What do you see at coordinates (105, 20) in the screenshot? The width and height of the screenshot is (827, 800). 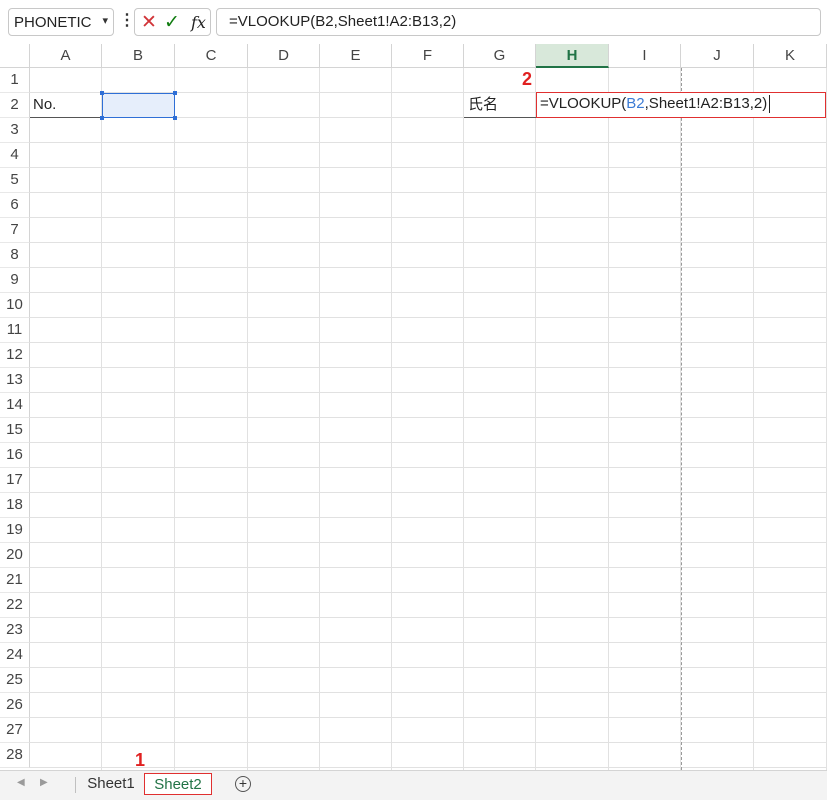 I see `chevron-down-icon: ▾` at bounding box center [105, 20].